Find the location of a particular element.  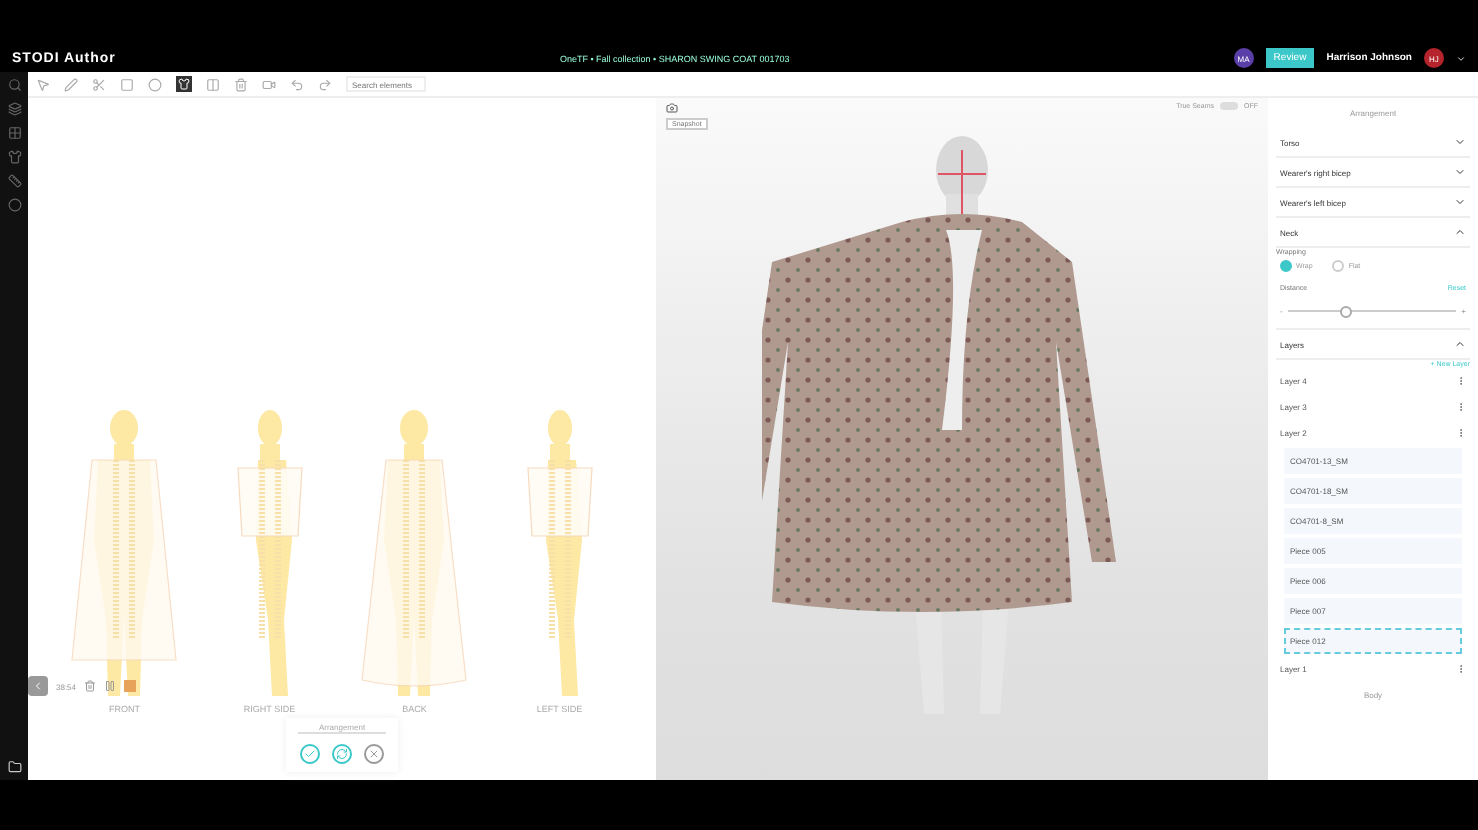

close-icon is located at coordinates (374, 754).